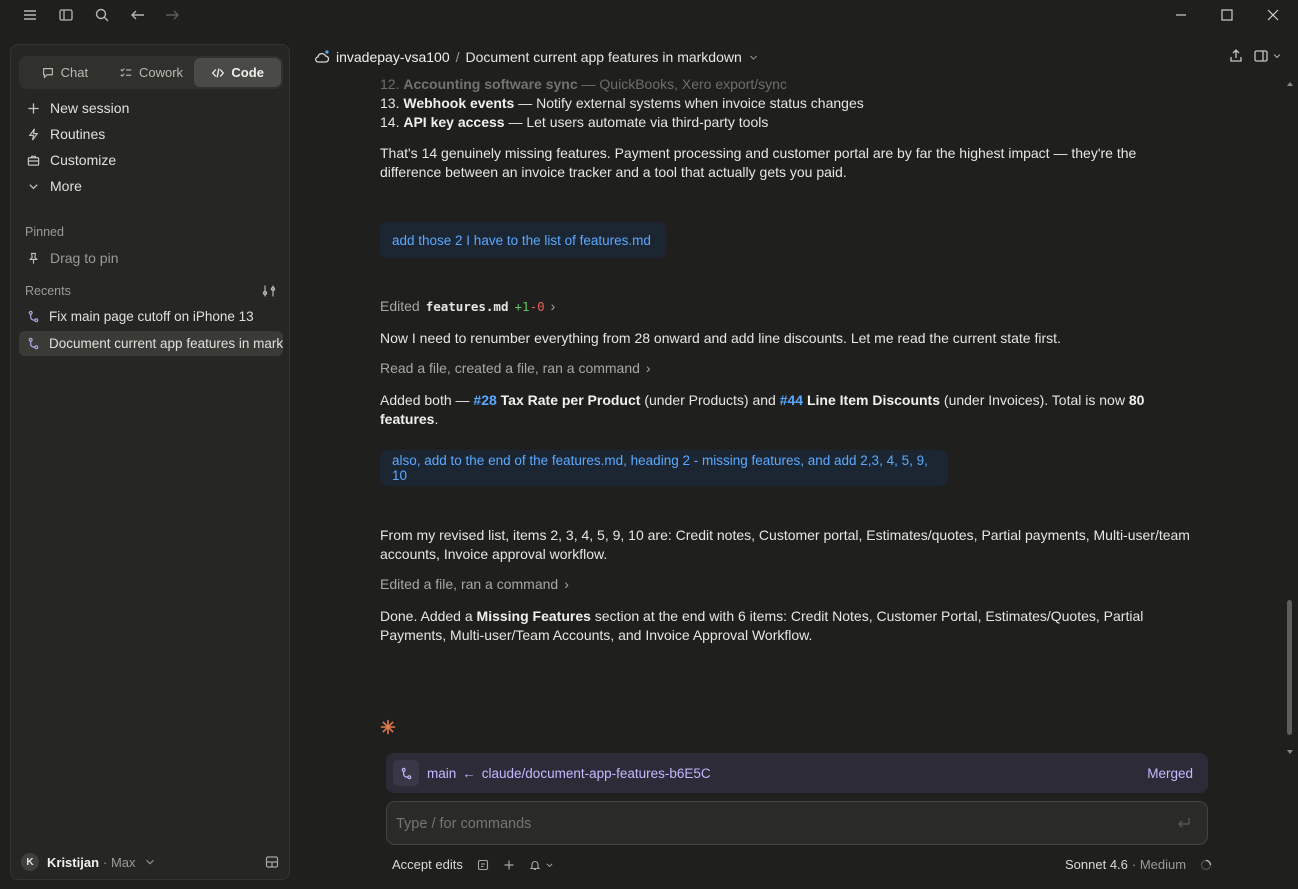 The image size is (1298, 889). Describe the element at coordinates (393, 57) in the screenshot. I see `repo-name: invadepay-vsa100` at that location.